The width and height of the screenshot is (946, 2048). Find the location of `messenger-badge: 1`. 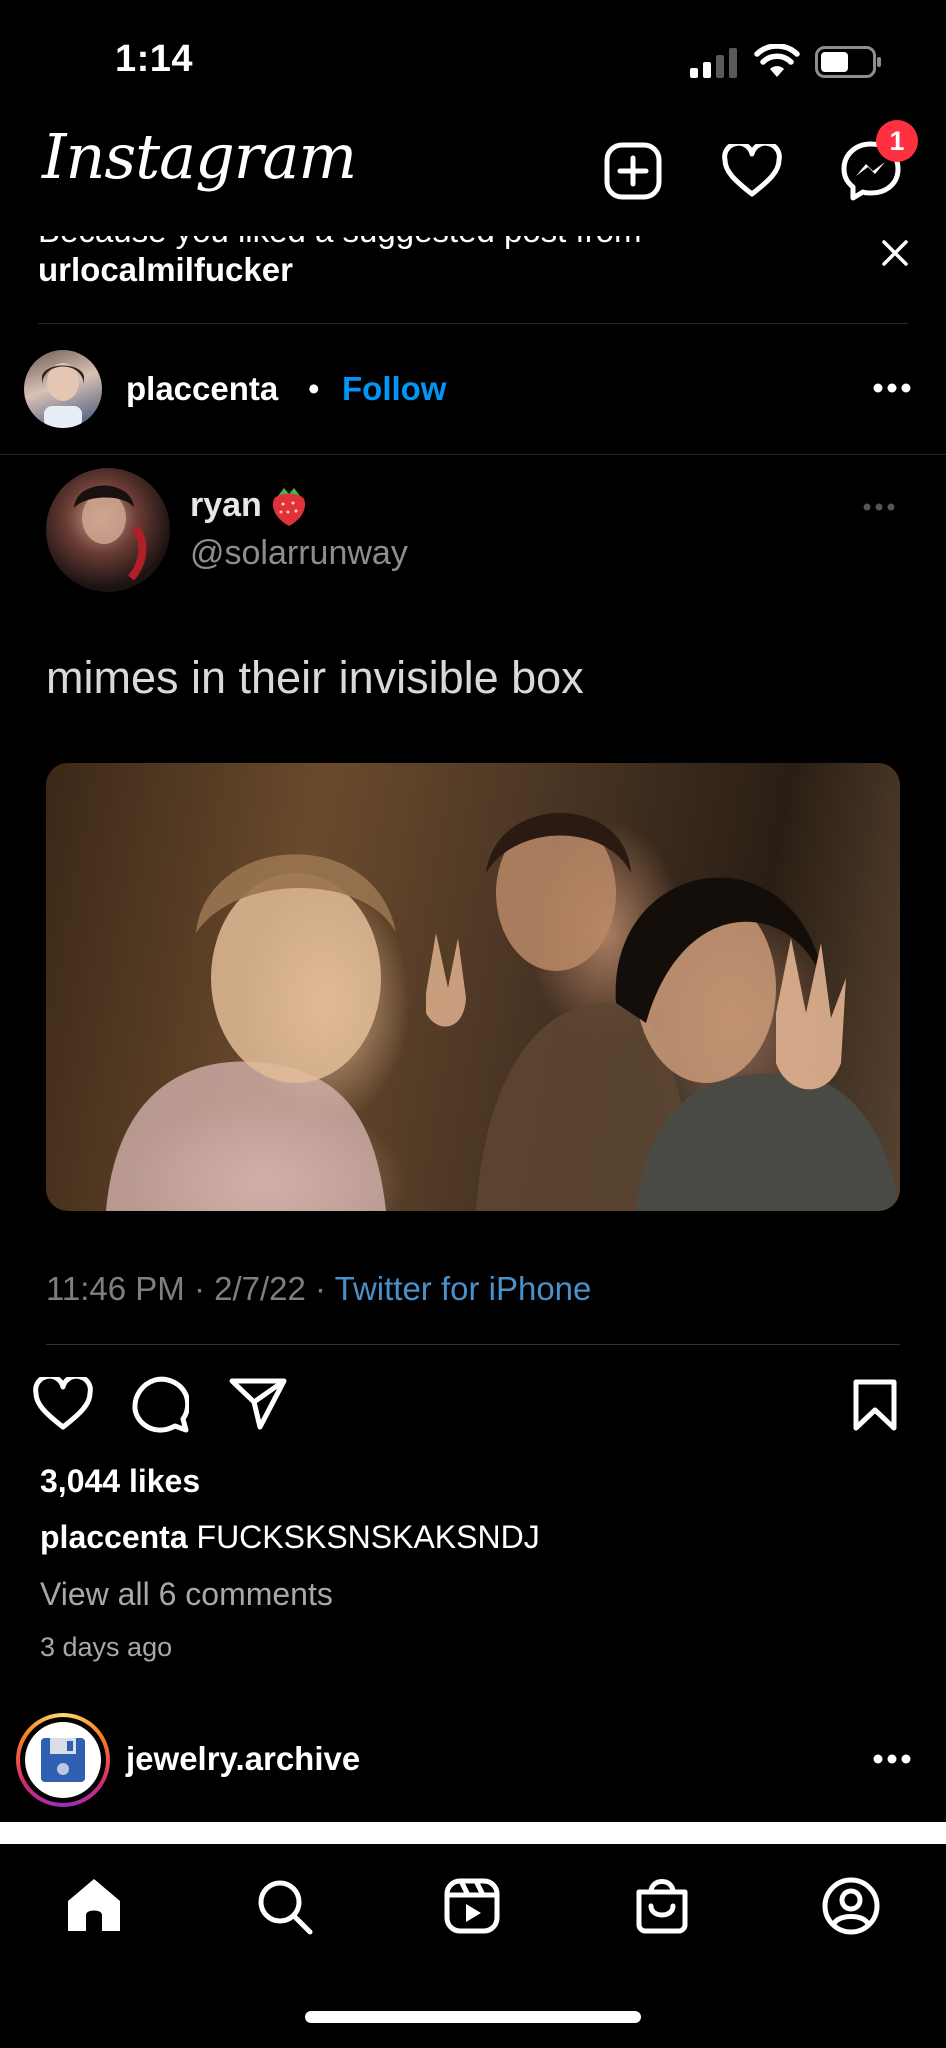

messenger-badge: 1 is located at coordinates (897, 141).